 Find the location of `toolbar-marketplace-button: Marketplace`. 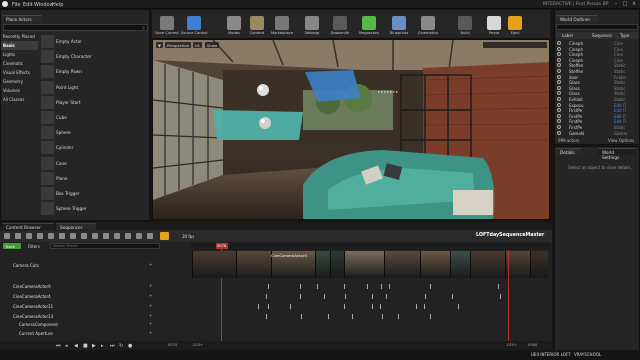

toolbar-marketplace-button: Marketplace is located at coordinates (282, 27).